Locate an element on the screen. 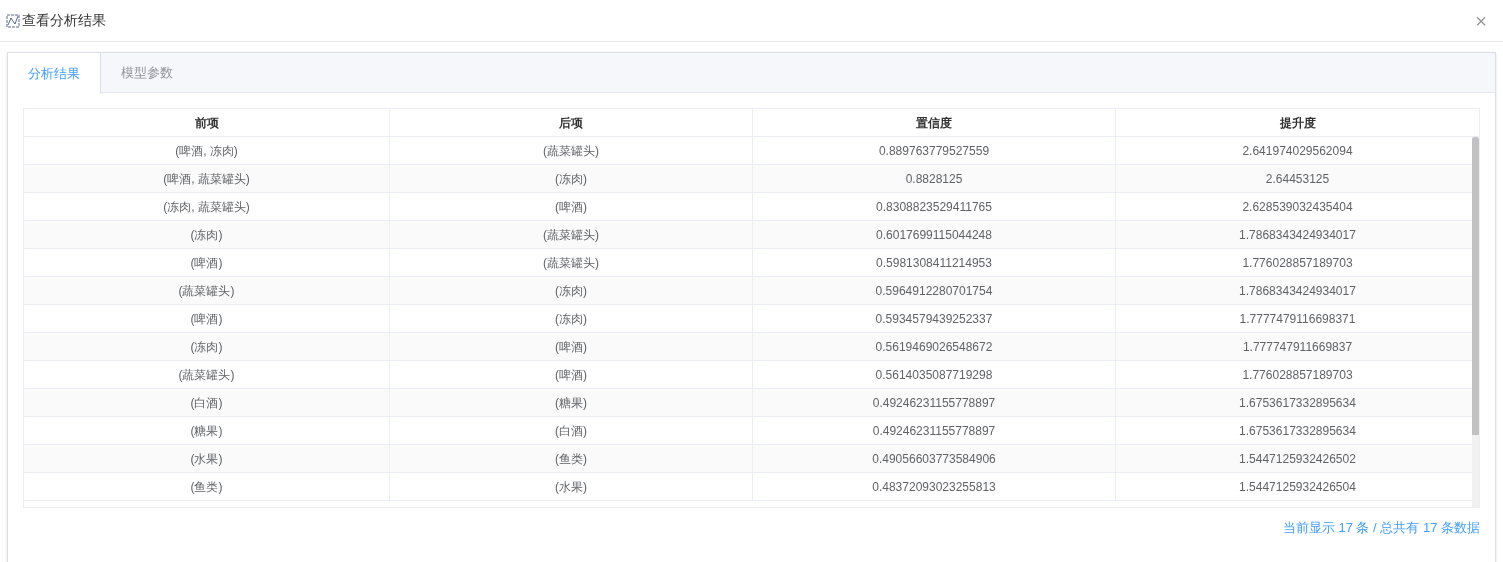  column-header: 前项 is located at coordinates (207, 122).